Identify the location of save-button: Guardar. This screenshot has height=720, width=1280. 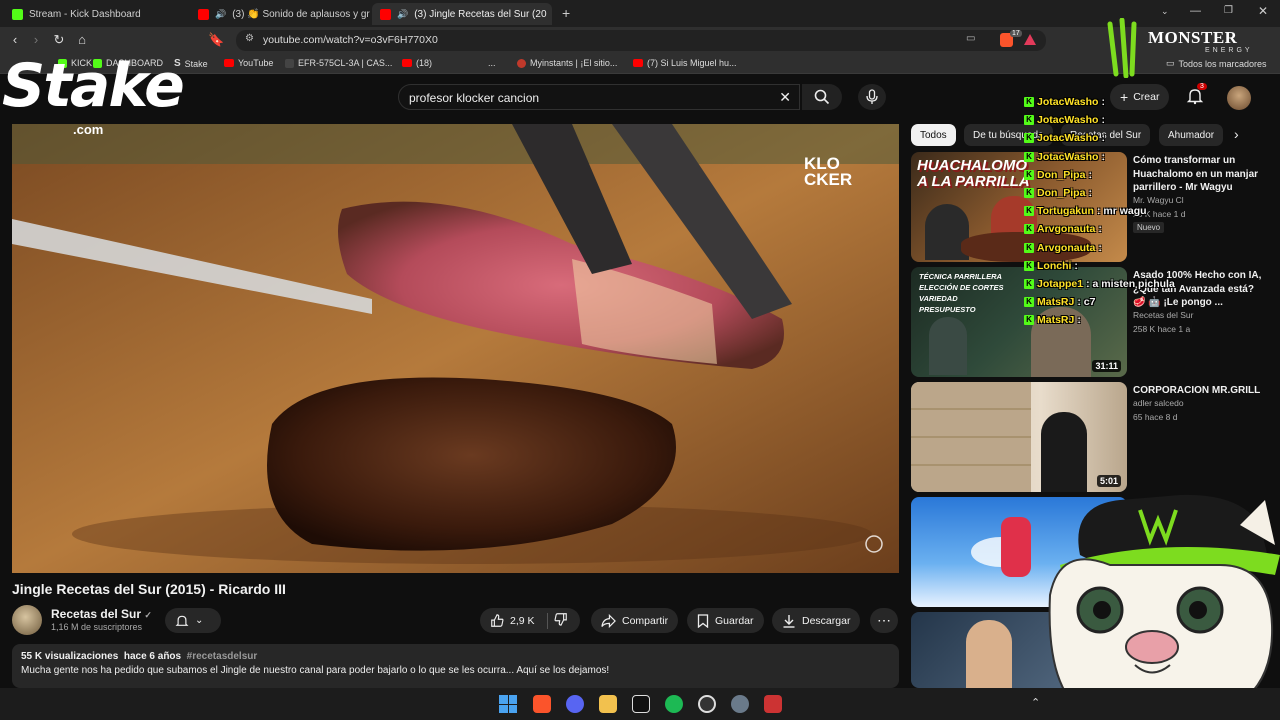
(725, 620).